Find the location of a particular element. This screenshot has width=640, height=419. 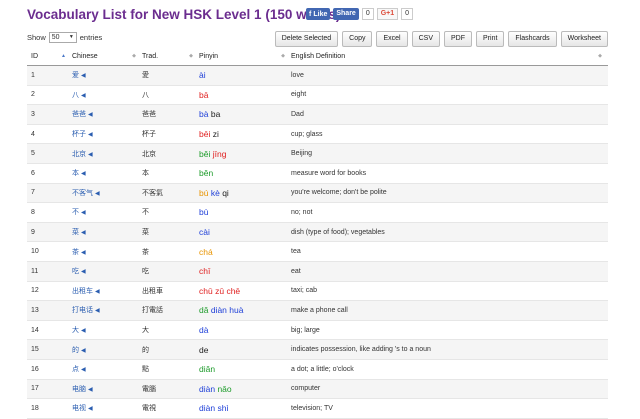

excel-button: Excel is located at coordinates (392, 39).